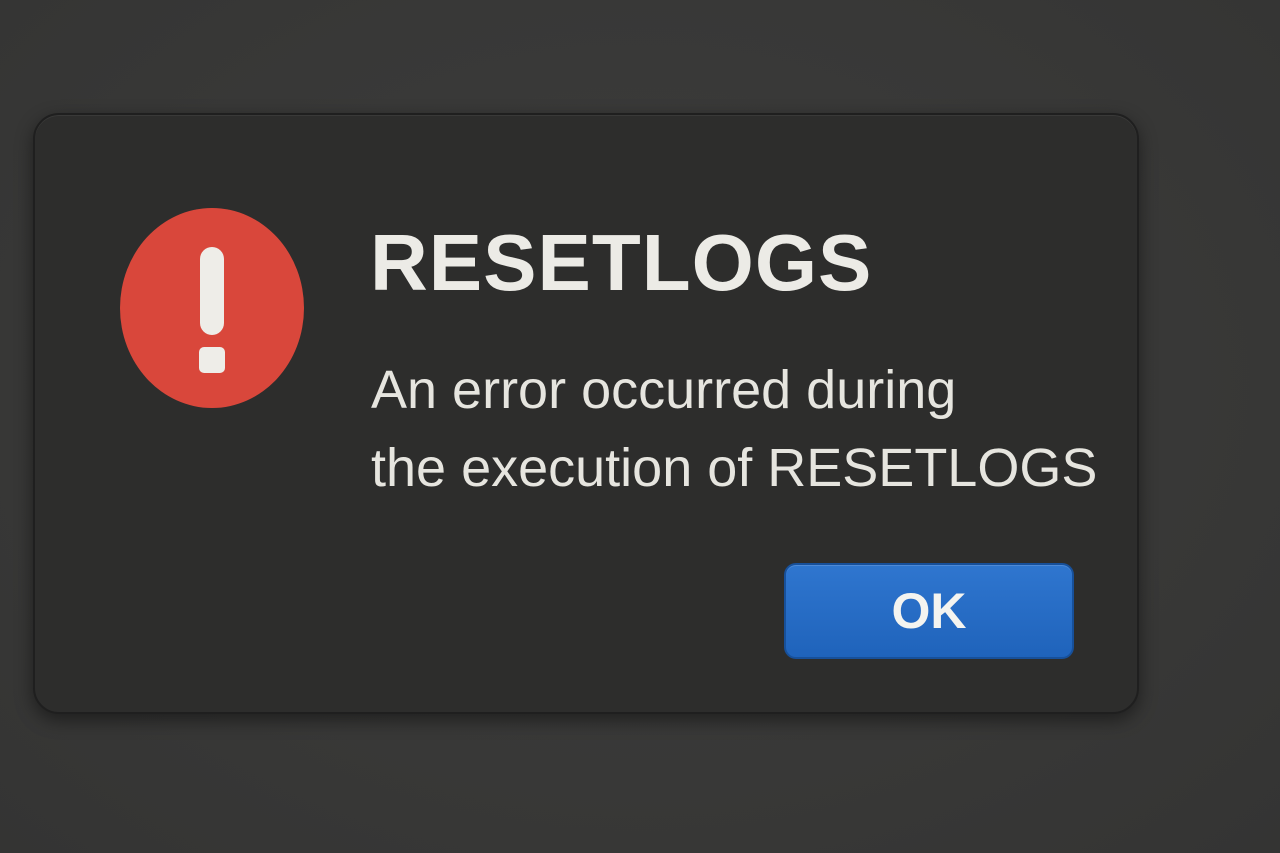  Describe the element at coordinates (664, 390) in the screenshot. I see `error-message-line-1: An error occurred during` at that location.